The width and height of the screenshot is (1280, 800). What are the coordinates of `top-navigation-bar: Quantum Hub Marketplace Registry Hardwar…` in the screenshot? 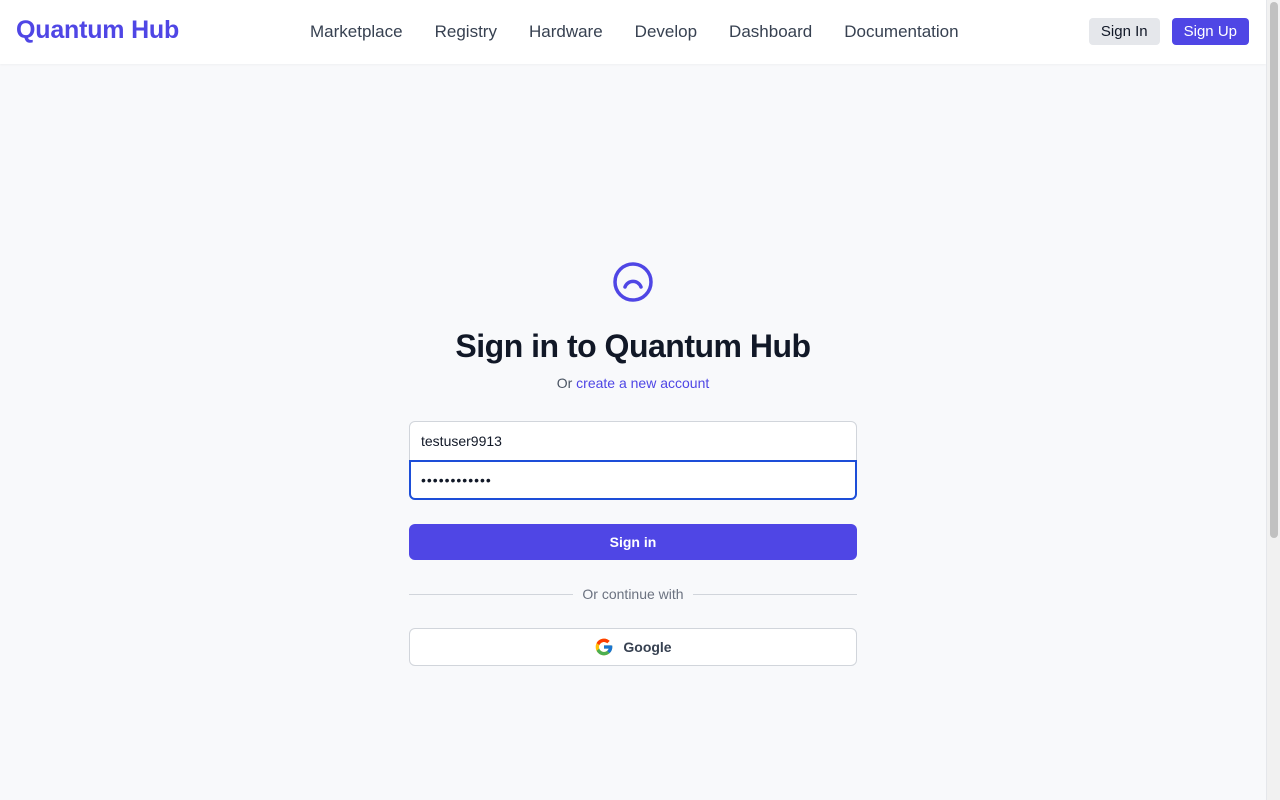 It's located at (633, 32).